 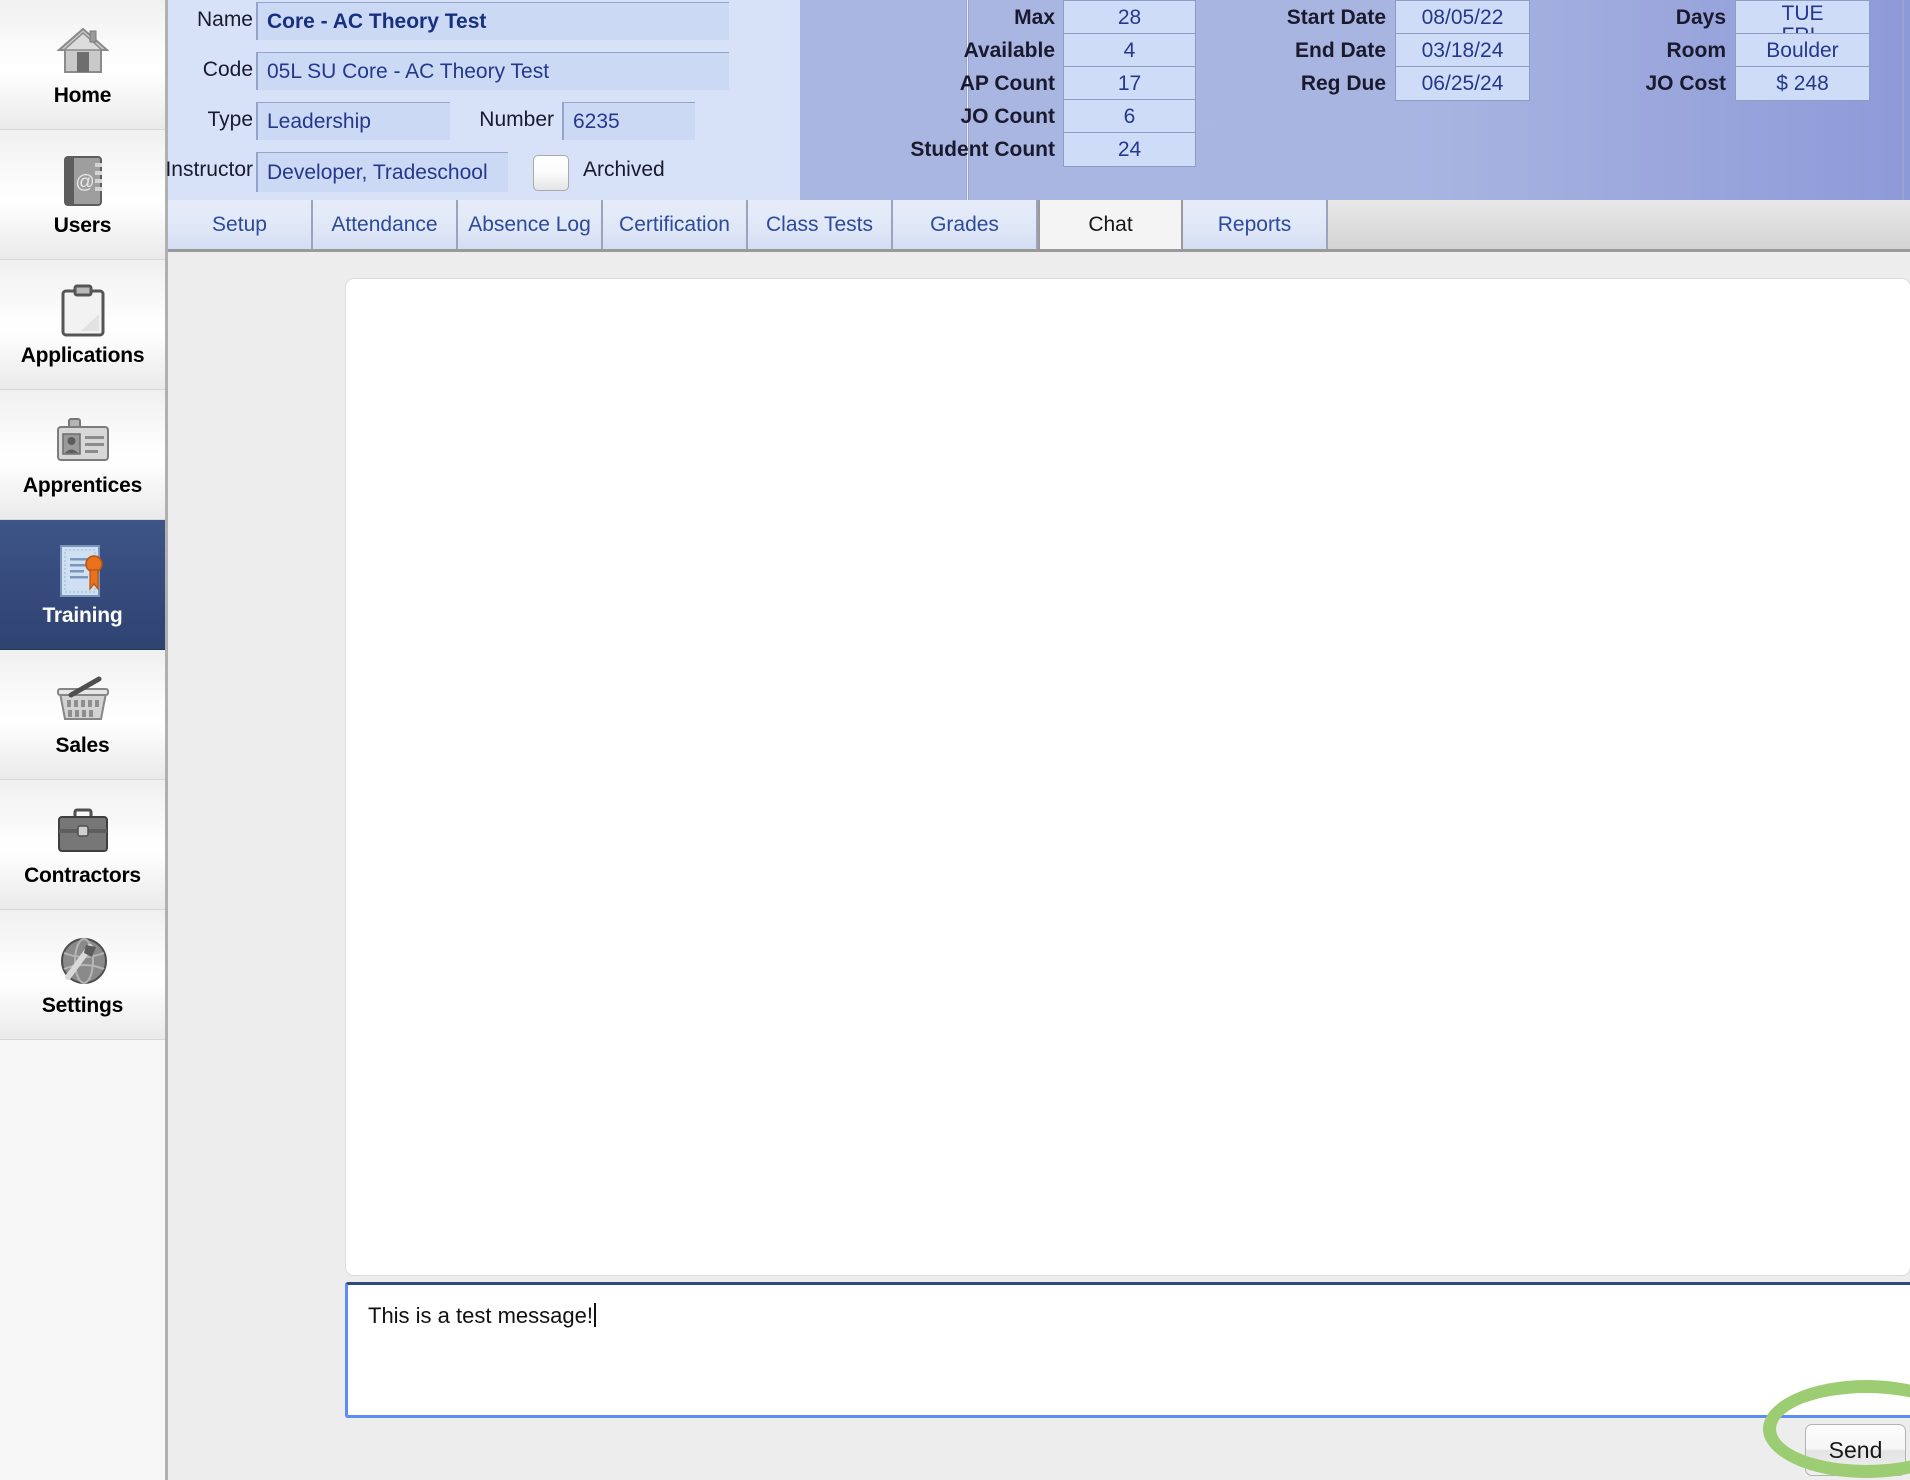 What do you see at coordinates (594, 1315) in the screenshot?
I see `text-cursor` at bounding box center [594, 1315].